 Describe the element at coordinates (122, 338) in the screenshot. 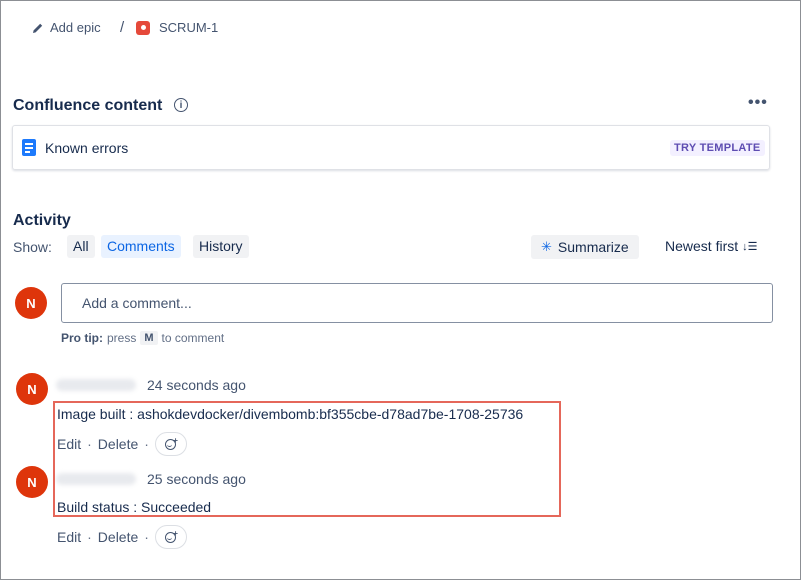

I see `pro-tip-press: press` at that location.